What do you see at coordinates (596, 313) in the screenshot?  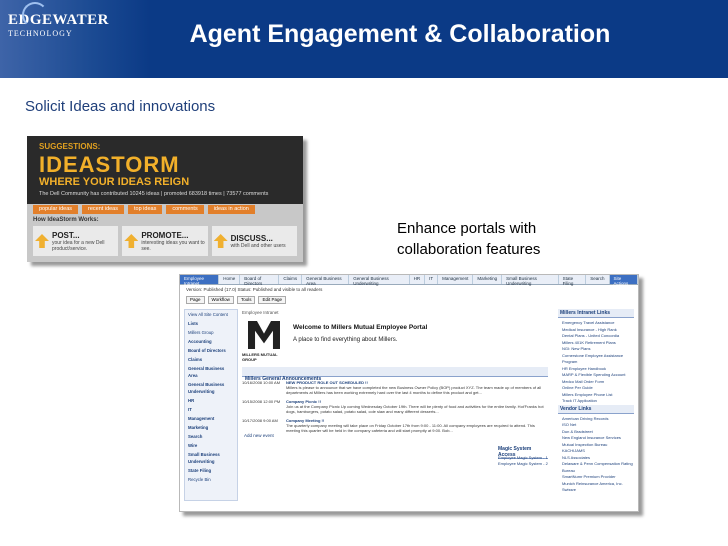 I see `intranet-links-title: Millers Intranet Links` at bounding box center [596, 313].